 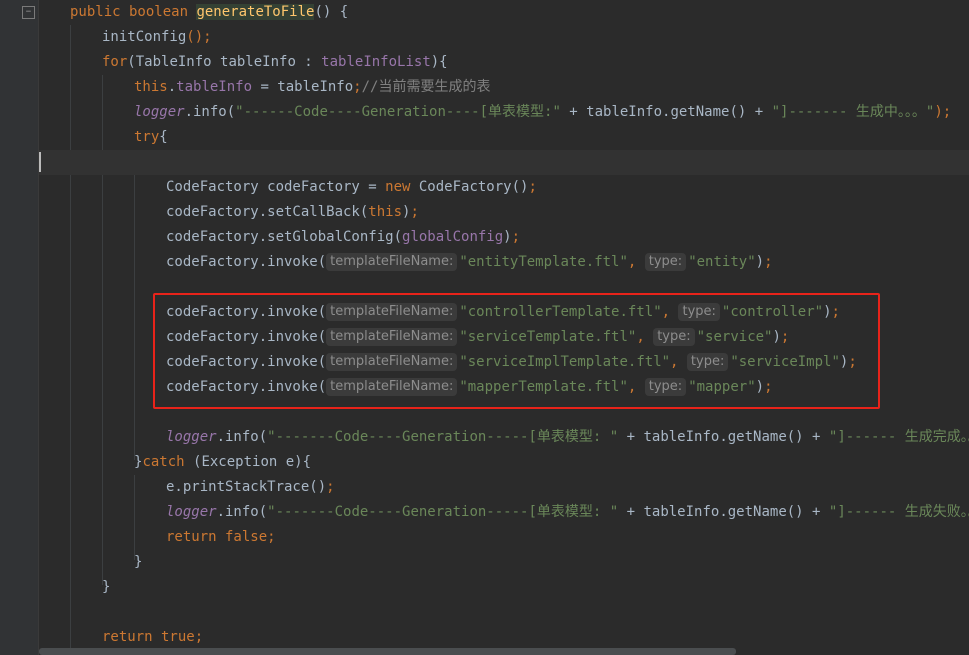 I want to click on punctuation: );, so click(x=943, y=112).